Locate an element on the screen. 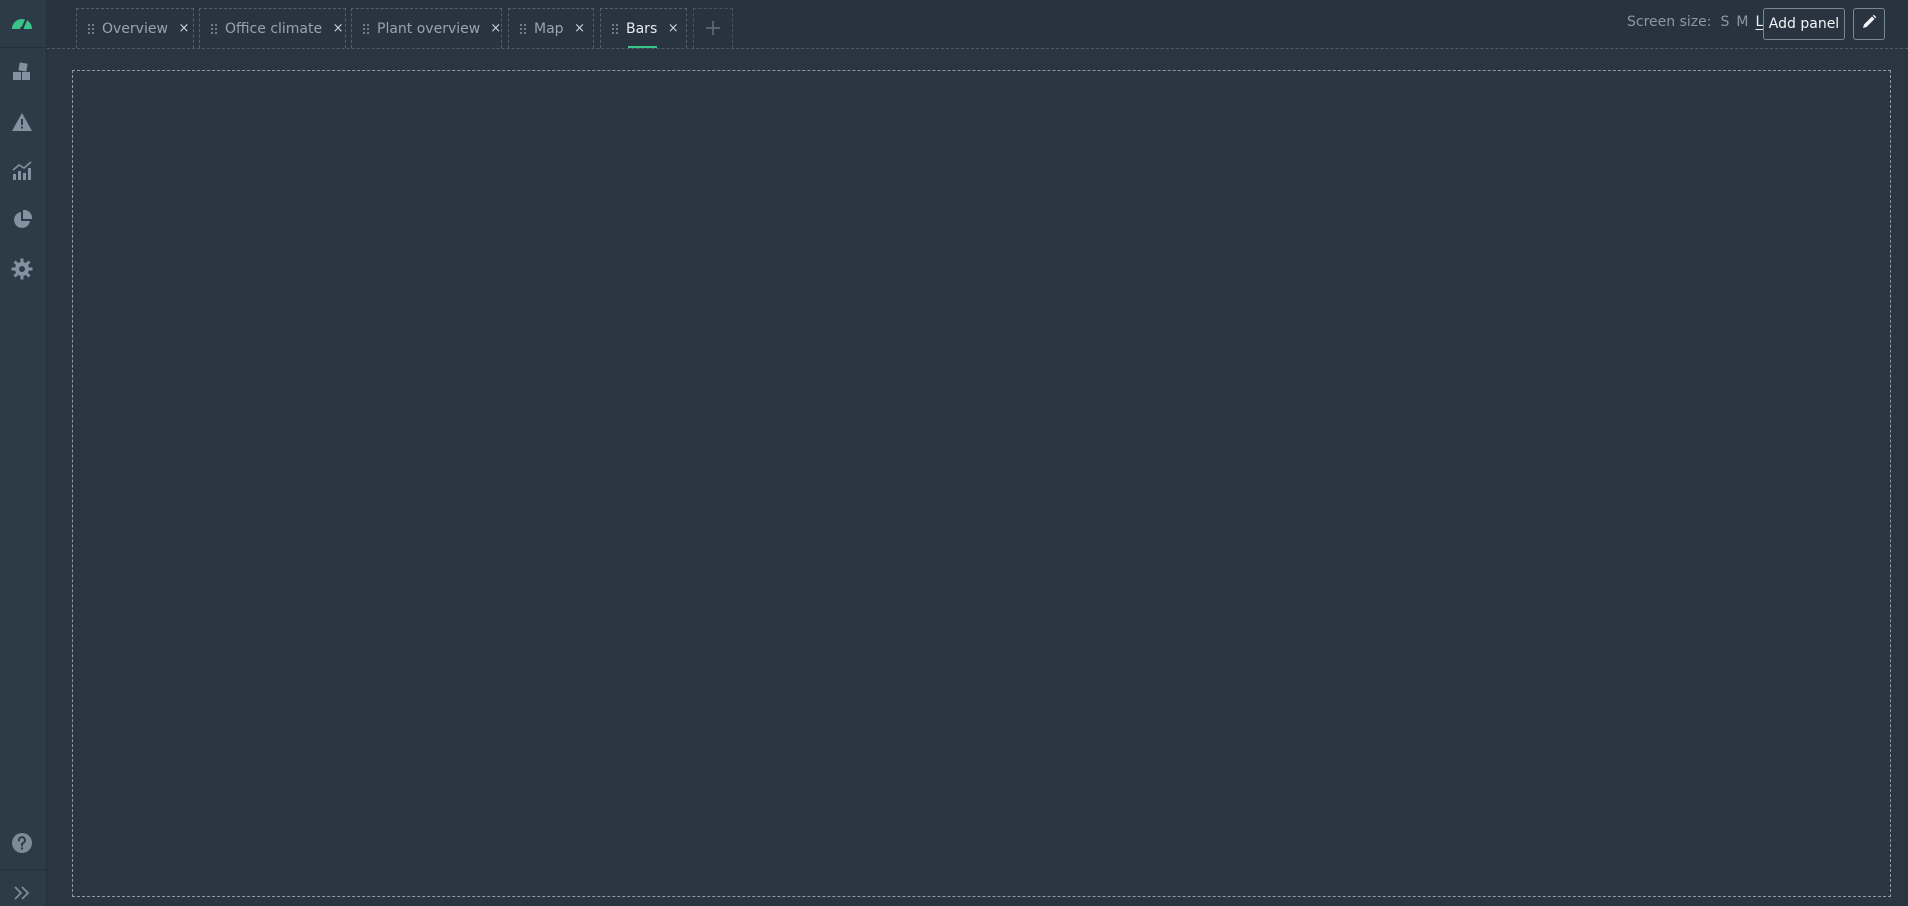  tab-label: Office climate is located at coordinates (274, 28).